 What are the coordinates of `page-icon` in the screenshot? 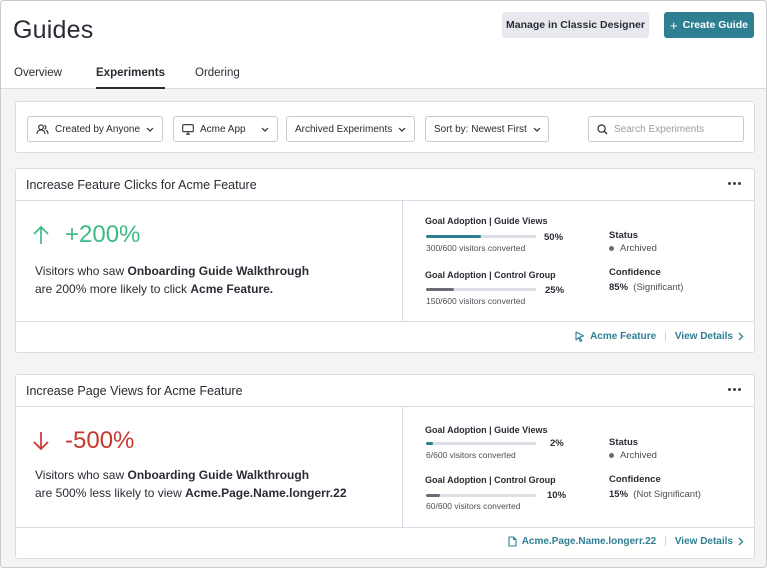 It's located at (512, 541).